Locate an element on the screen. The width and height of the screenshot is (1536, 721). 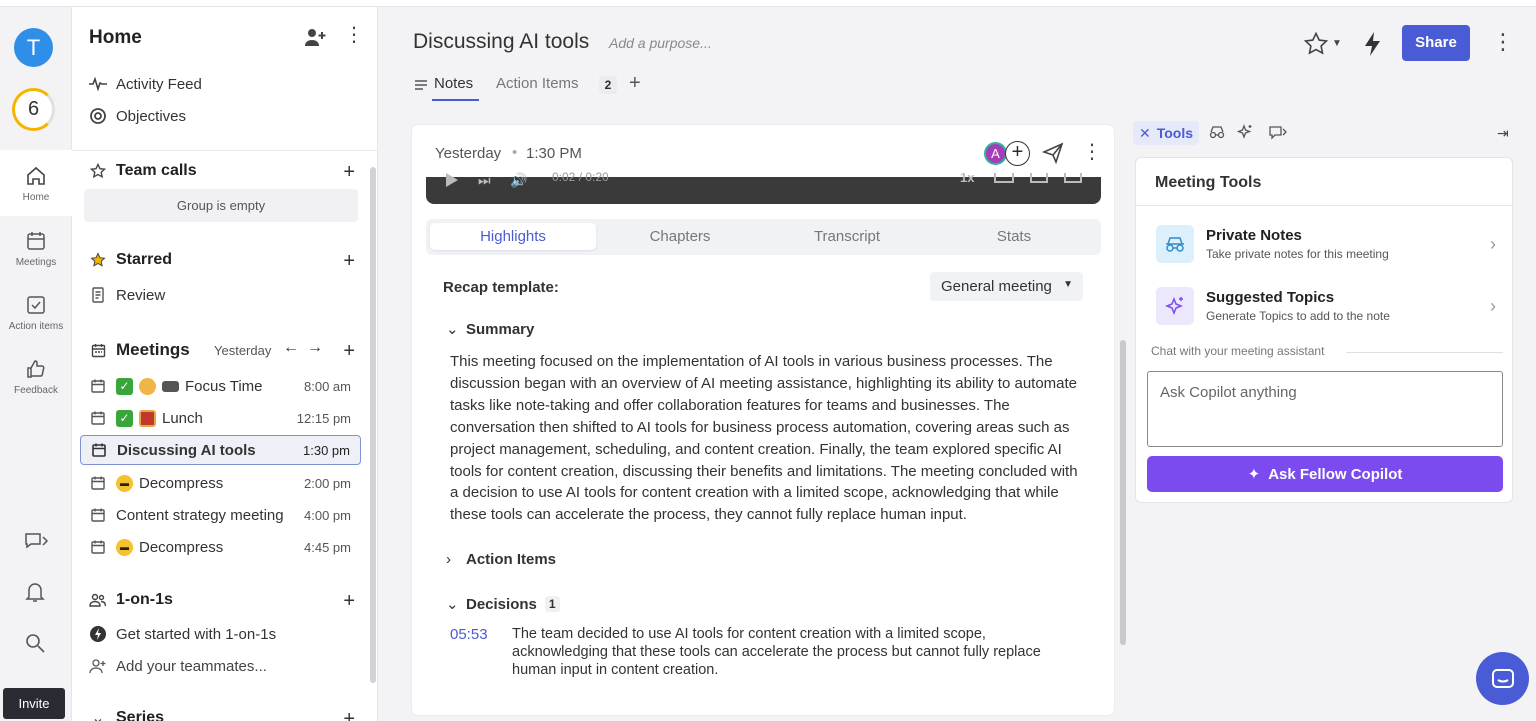
decision-timestamp: 05:53 is located at coordinates (469, 634).